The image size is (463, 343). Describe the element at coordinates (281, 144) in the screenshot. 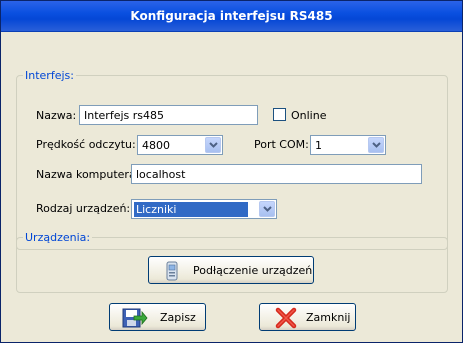

I see `port-label: Port COM:` at that location.